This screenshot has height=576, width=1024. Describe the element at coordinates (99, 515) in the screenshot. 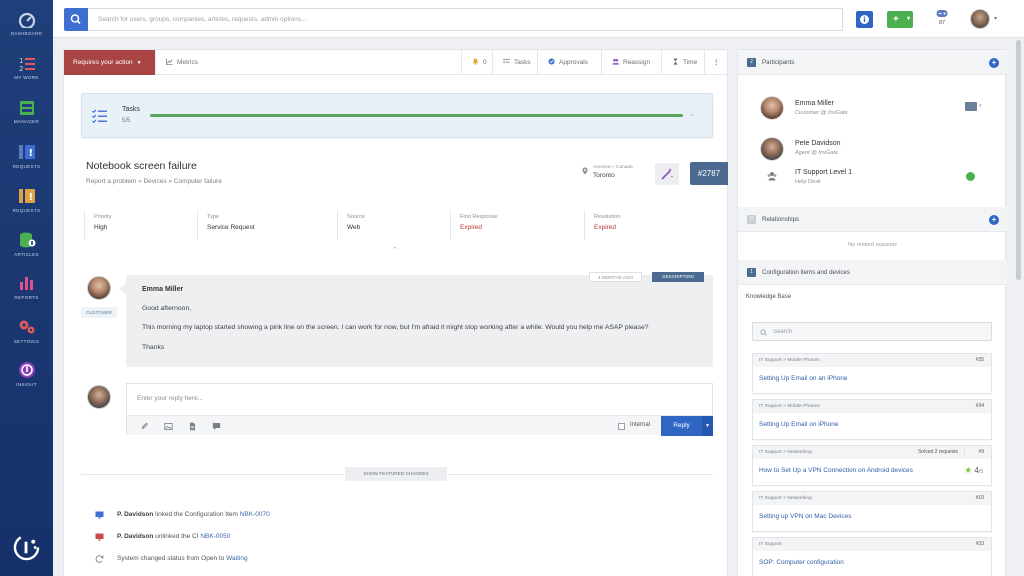

I see `monitor-icon` at that location.